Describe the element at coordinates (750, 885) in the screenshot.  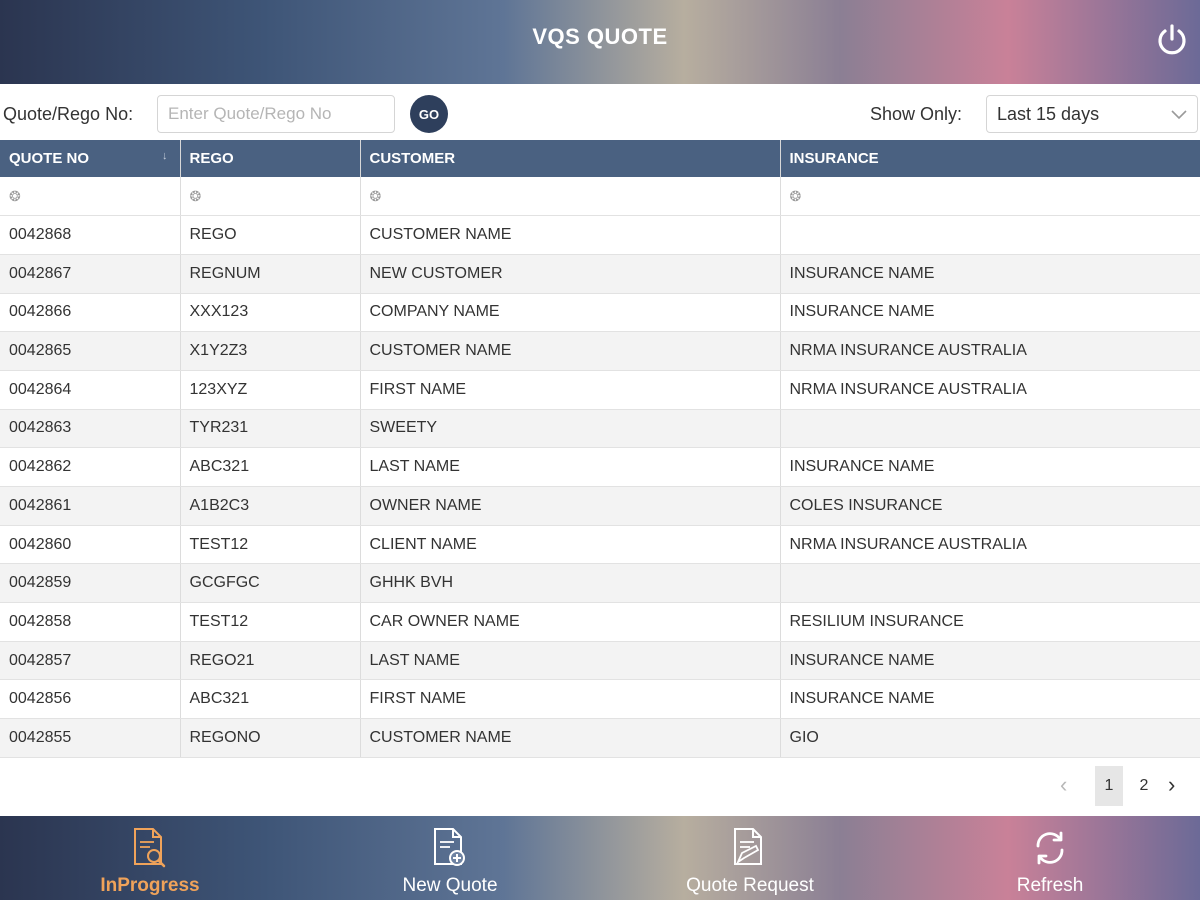
I see `tab-label: Quote Request` at that location.